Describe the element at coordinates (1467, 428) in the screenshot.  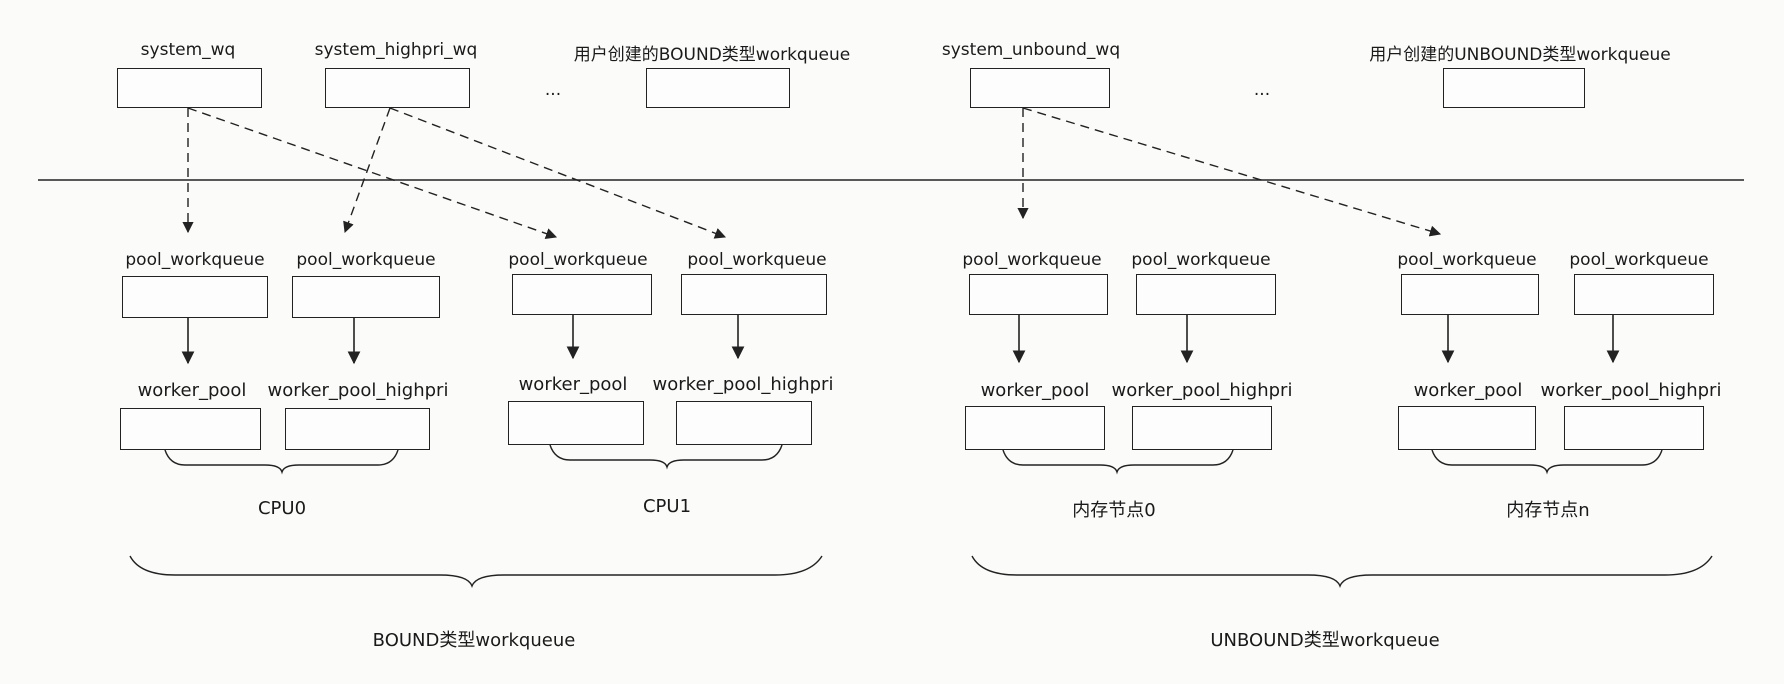
I see `box-noden-worker-pool` at that location.